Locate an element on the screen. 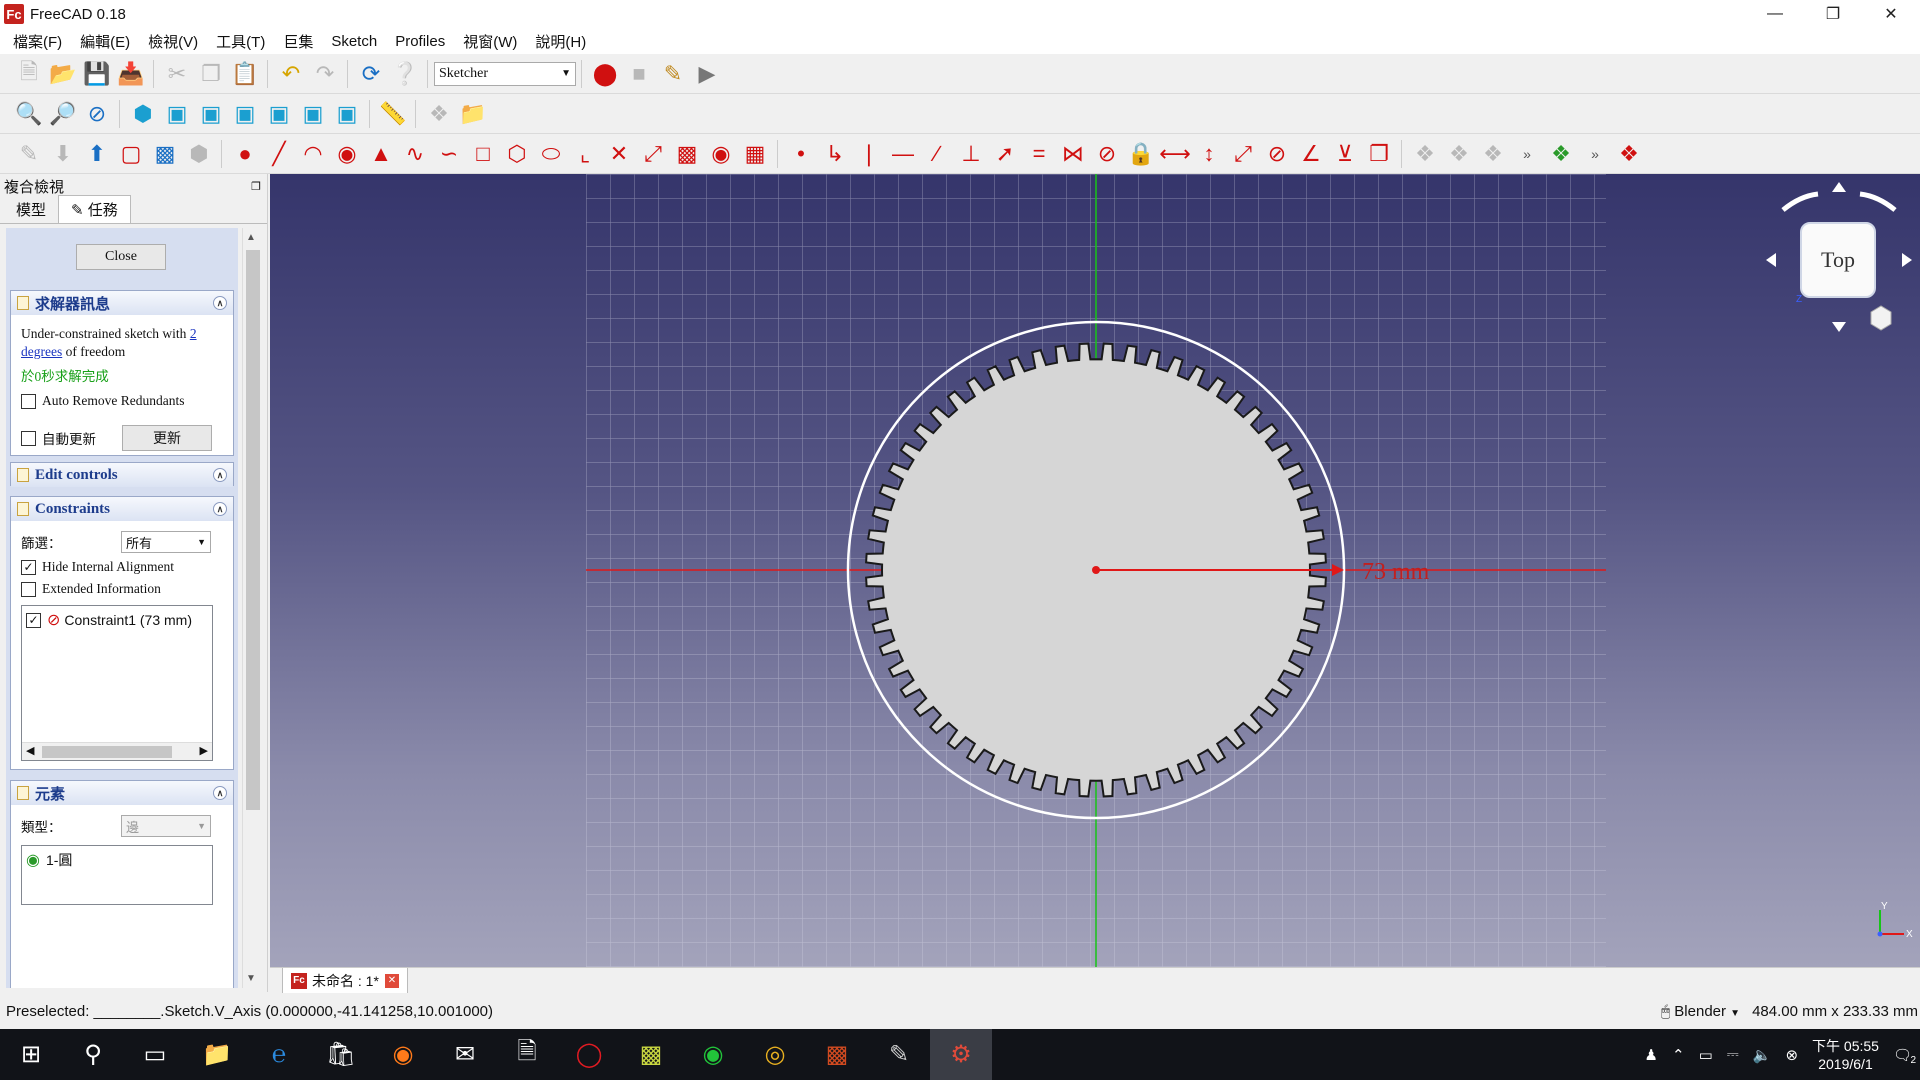 The image size is (1920, 1080). macro-edit-icon: ✎ is located at coordinates (673, 74).